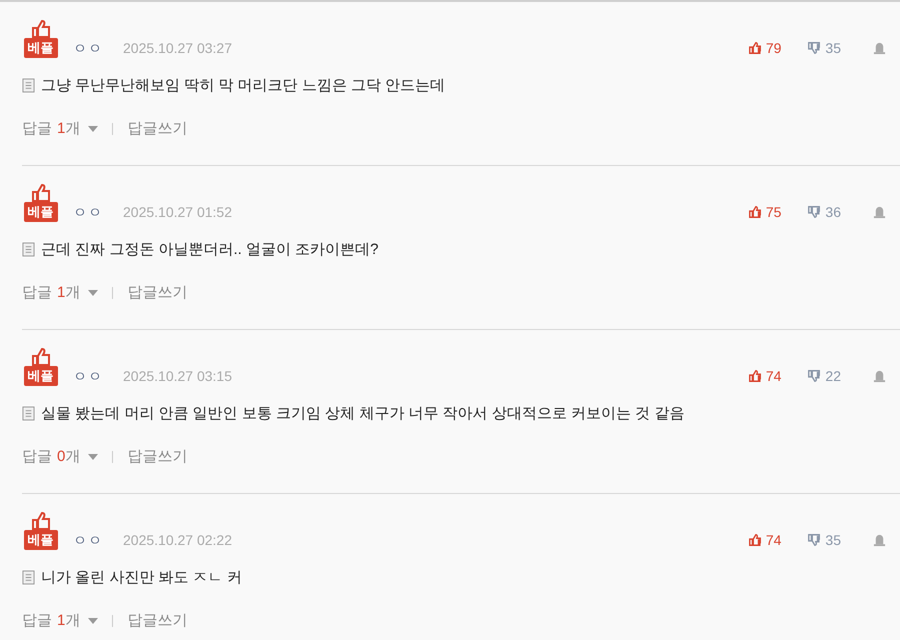 Image resolution: width=900 pixels, height=640 pixels. Describe the element at coordinates (141, 577) in the screenshot. I see `comment-text: 니가 올린 사진만 봐도 ㅈㄴ 커` at that location.